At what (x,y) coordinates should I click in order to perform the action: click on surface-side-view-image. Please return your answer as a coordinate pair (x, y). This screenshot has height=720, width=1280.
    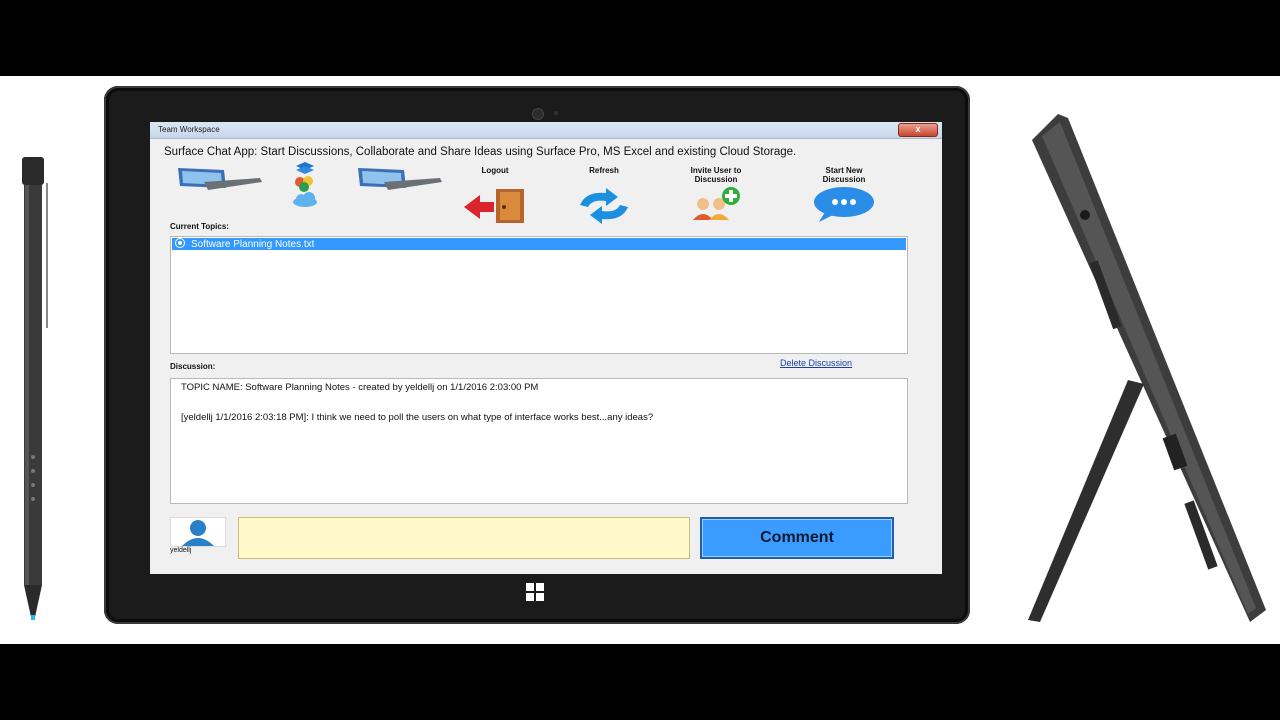
    Looking at the image, I should click on (1147, 368).